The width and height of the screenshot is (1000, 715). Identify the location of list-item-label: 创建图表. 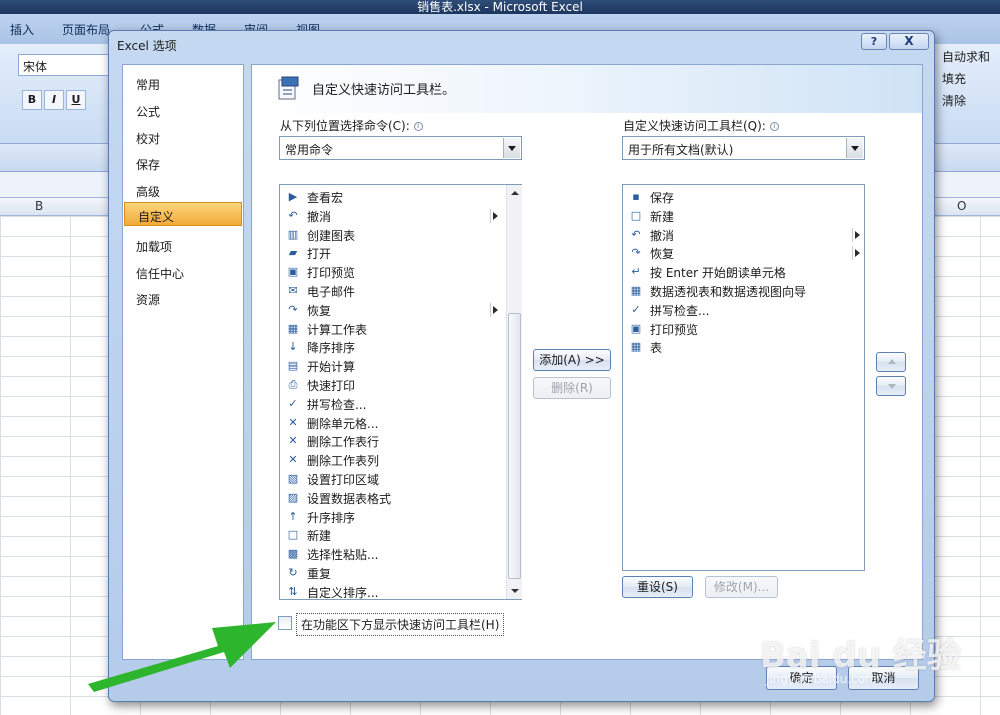
(331, 235).